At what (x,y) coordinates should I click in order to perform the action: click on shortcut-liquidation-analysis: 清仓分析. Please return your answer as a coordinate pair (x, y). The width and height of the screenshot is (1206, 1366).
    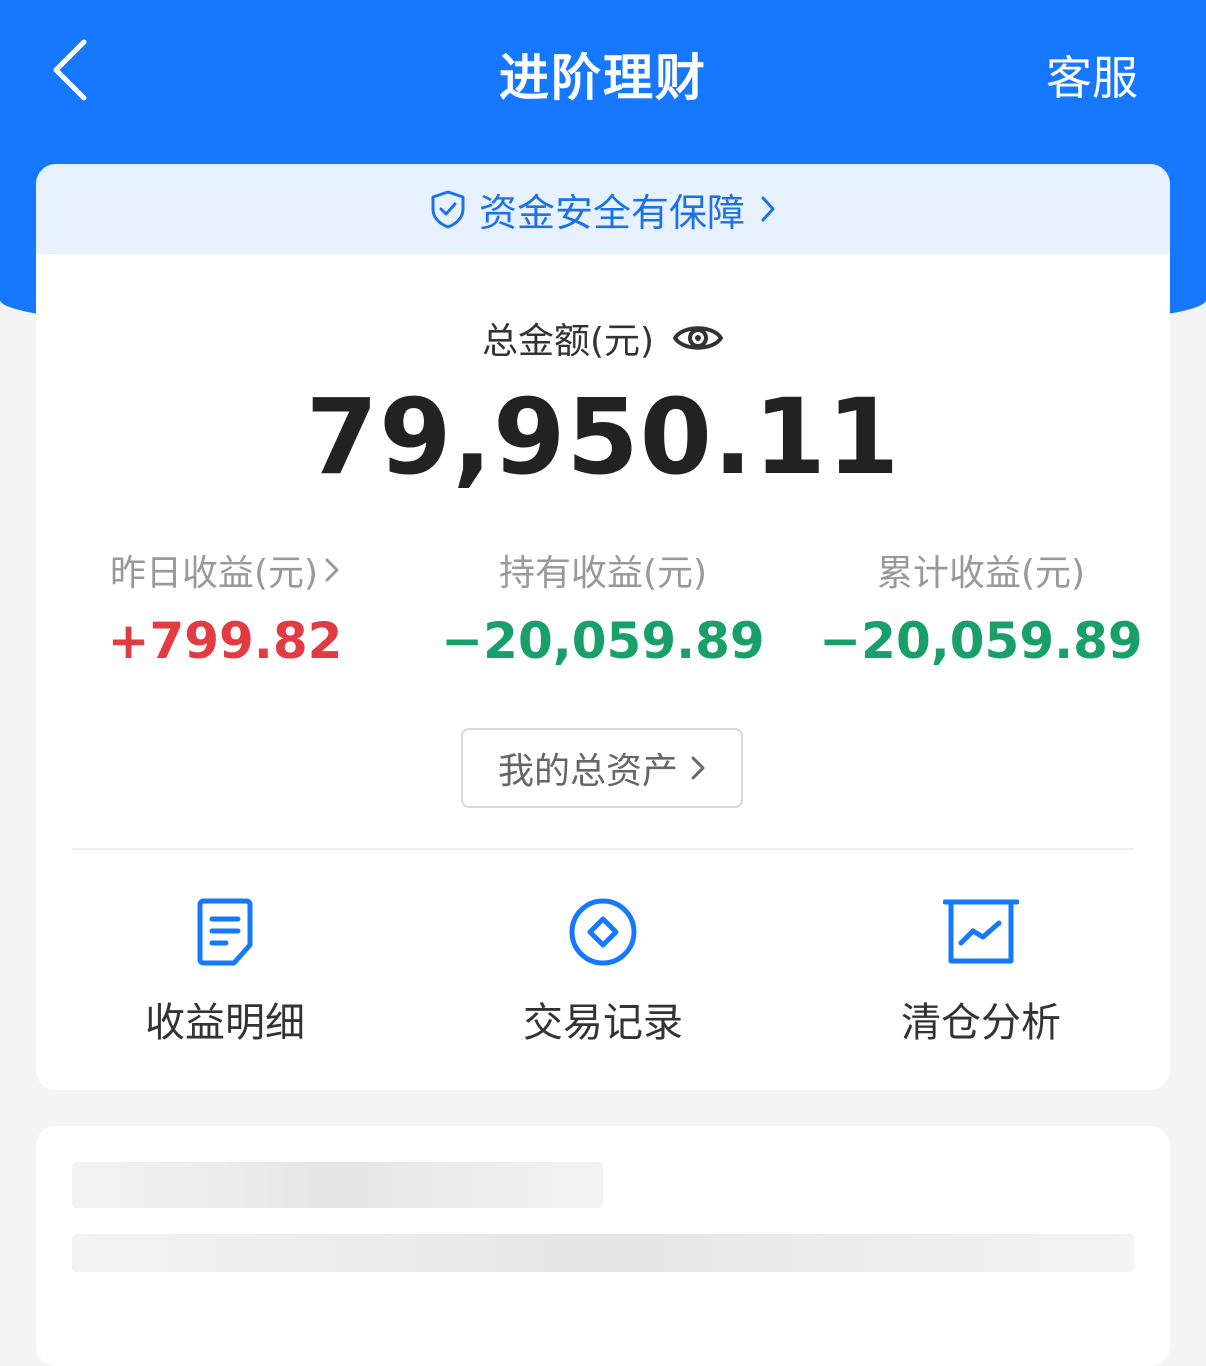
    Looking at the image, I should click on (981, 971).